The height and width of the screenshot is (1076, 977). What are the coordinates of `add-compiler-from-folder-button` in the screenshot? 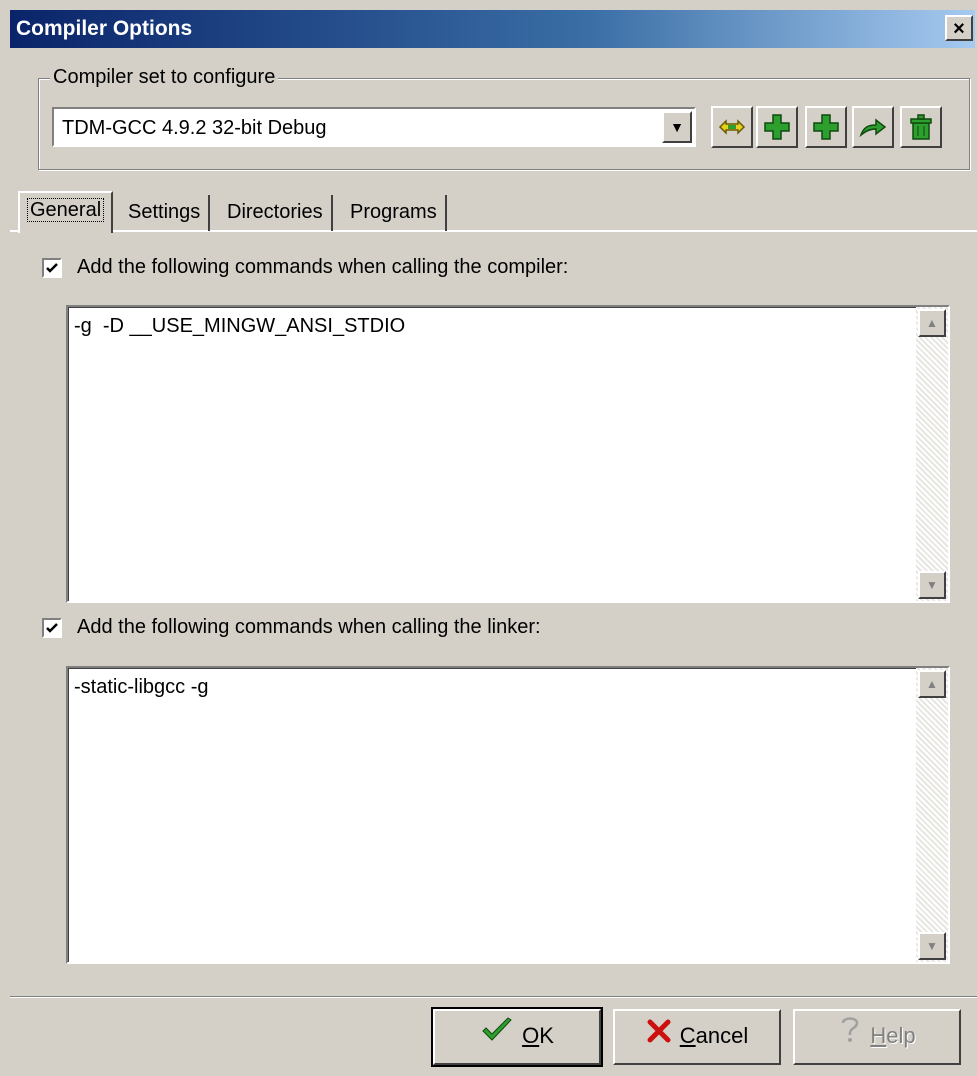 It's located at (826, 127).